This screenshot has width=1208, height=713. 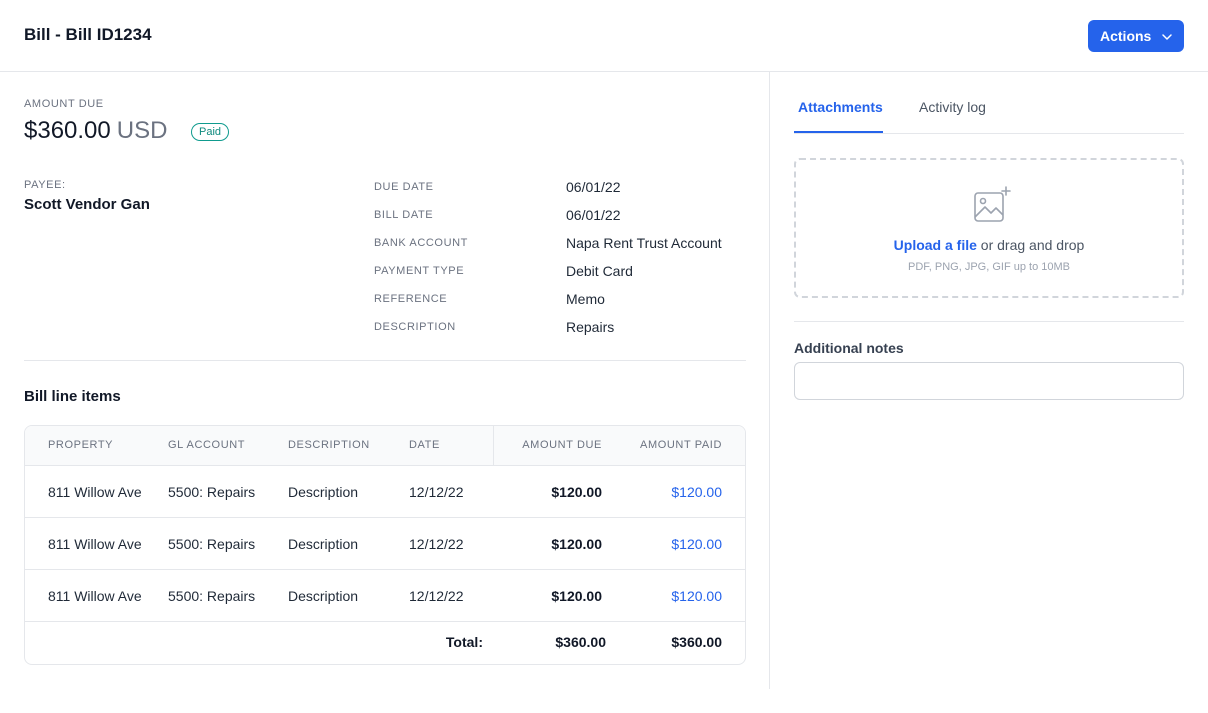 What do you see at coordinates (838, 132) in the screenshot?
I see `active-tab-indicator` at bounding box center [838, 132].